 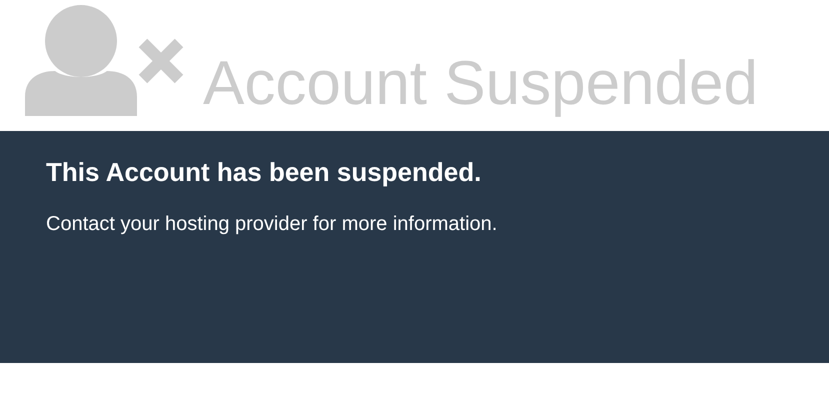 What do you see at coordinates (161, 61) in the screenshot?
I see `close-icon` at bounding box center [161, 61].